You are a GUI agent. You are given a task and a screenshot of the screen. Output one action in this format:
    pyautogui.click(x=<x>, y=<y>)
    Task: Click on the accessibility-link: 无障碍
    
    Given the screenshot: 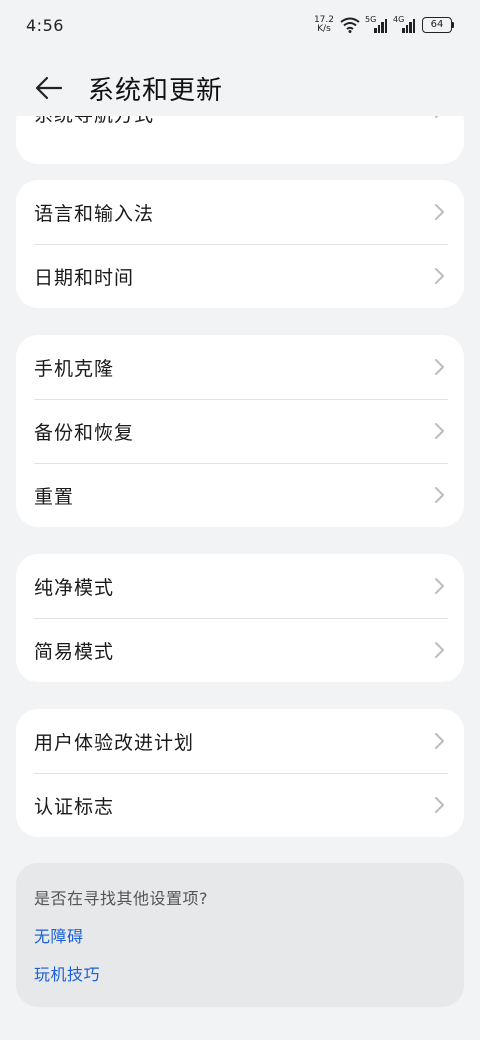 What is the action you would take?
    pyautogui.click(x=240, y=935)
    